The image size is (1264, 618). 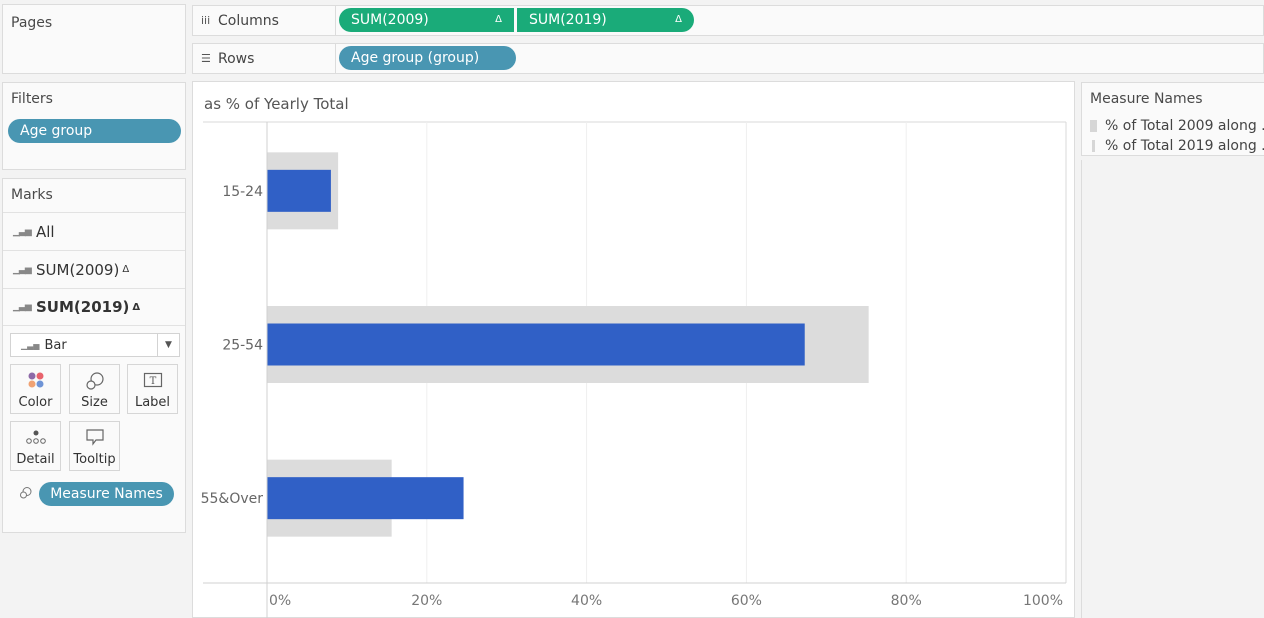 I want to click on x-tick-label: 60%, so click(x=746, y=601).